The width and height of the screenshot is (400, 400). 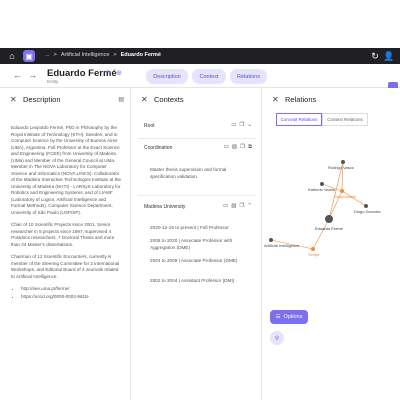 I want to click on back-icon: ←, so click(x=17, y=75).